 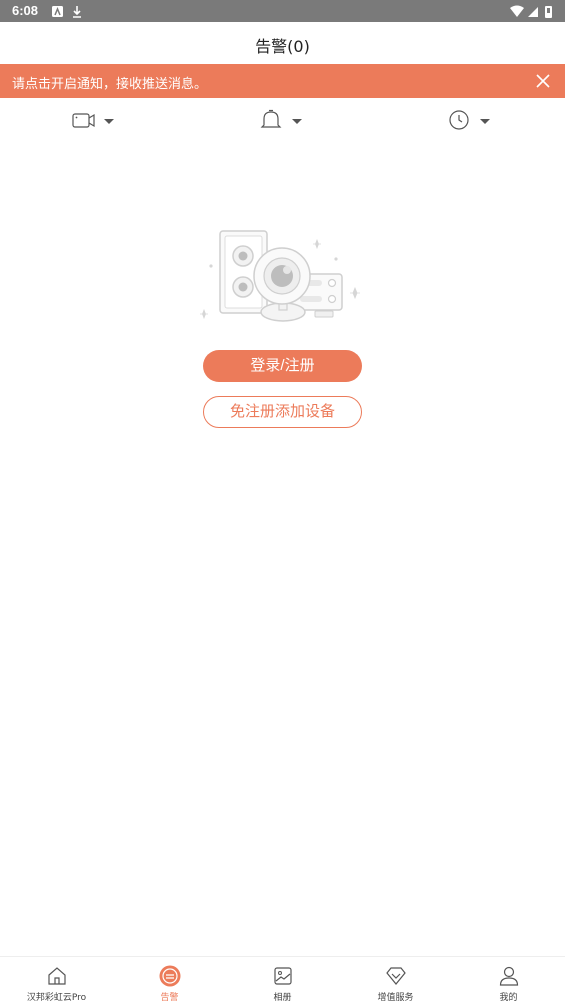 What do you see at coordinates (271, 118) in the screenshot?
I see `bell-icon` at bounding box center [271, 118].